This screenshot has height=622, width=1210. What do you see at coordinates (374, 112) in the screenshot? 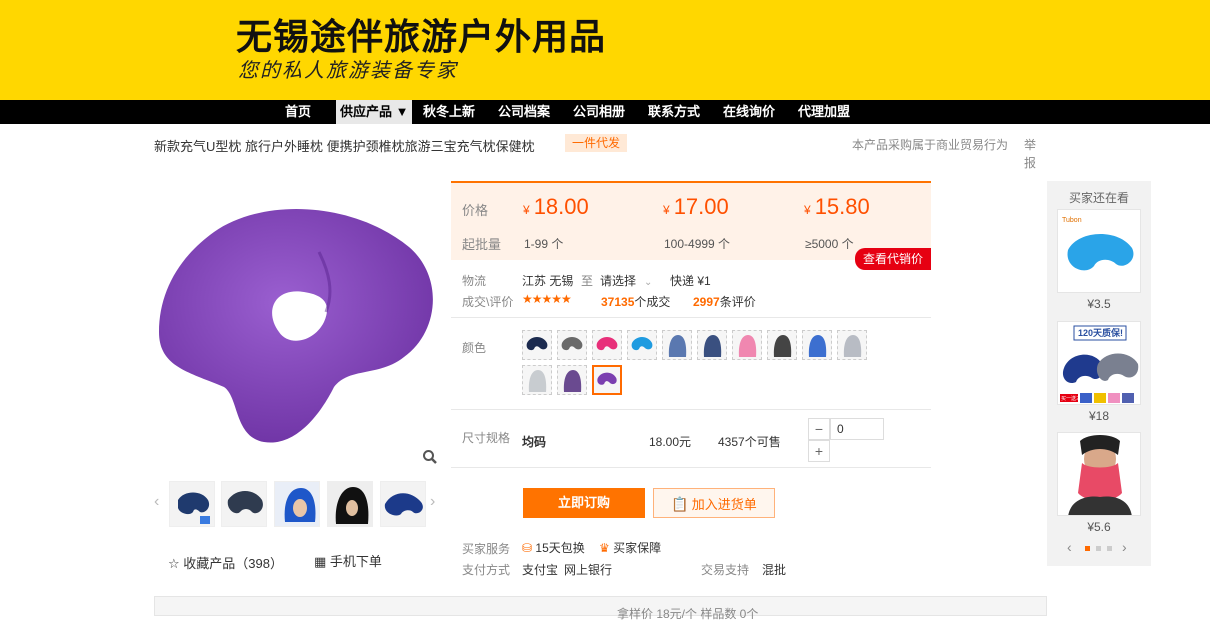
I see `nav-products: 供应产品 ▼` at bounding box center [374, 112].